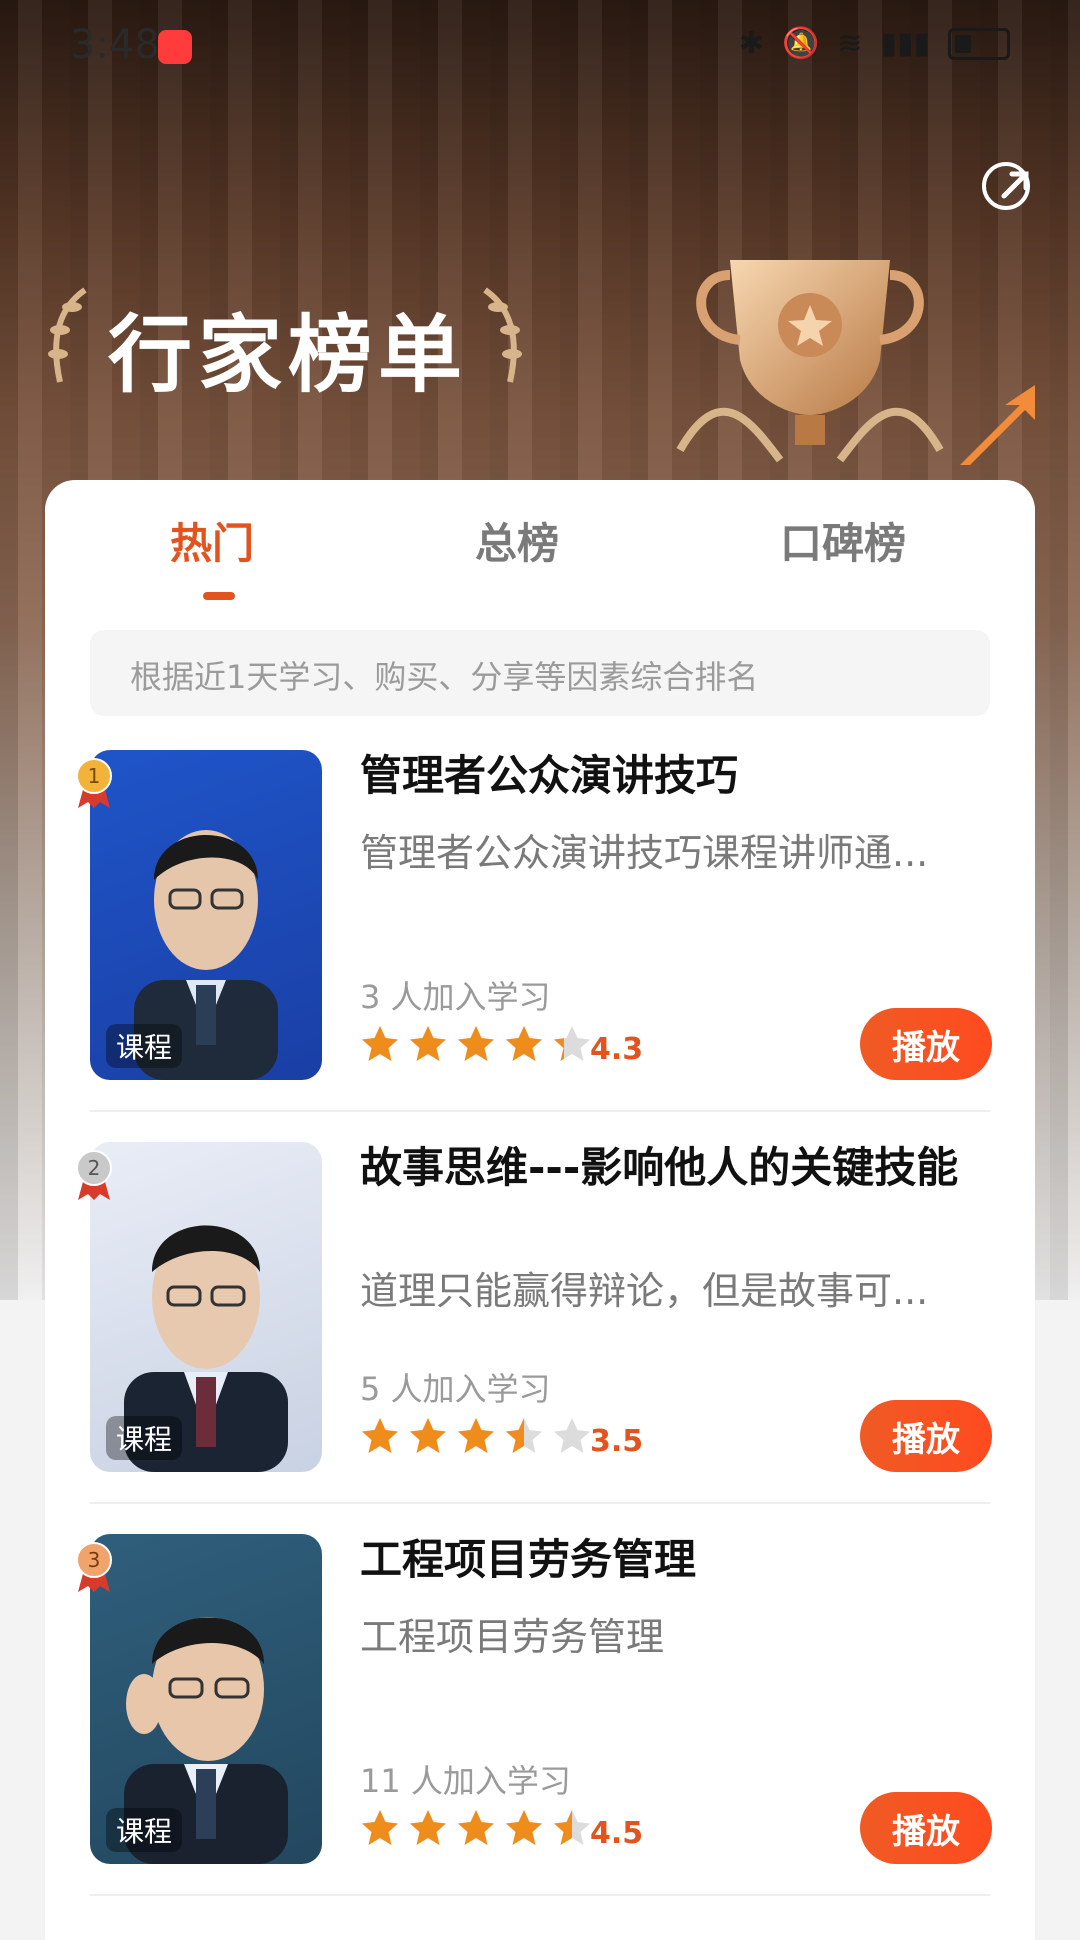 This screenshot has height=1940, width=1080. I want to click on tab-reputation: 口碑榜, so click(843, 540).